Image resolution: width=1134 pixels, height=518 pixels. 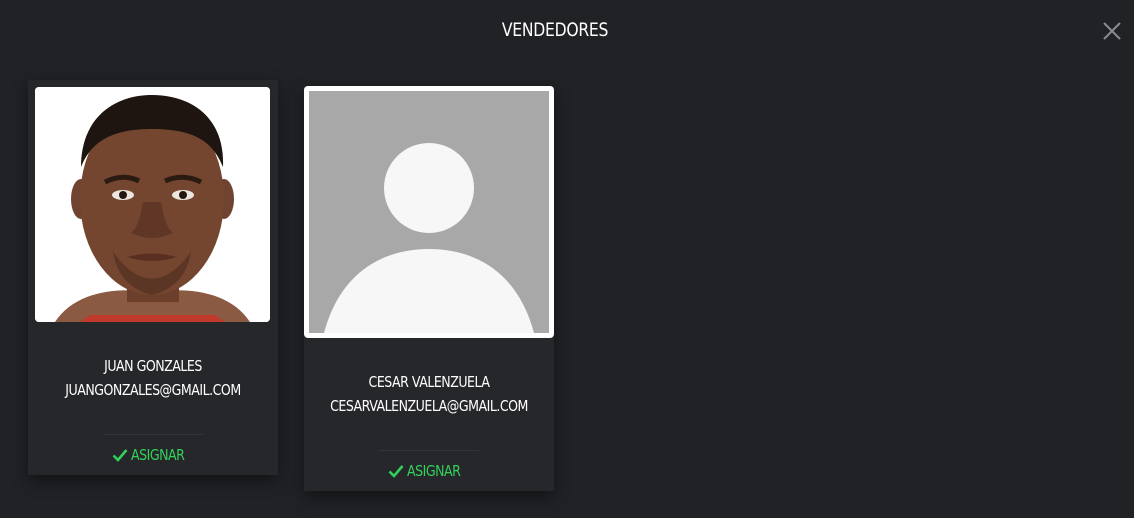 I want to click on seller-name: JUAN GONZALES, so click(x=153, y=366).